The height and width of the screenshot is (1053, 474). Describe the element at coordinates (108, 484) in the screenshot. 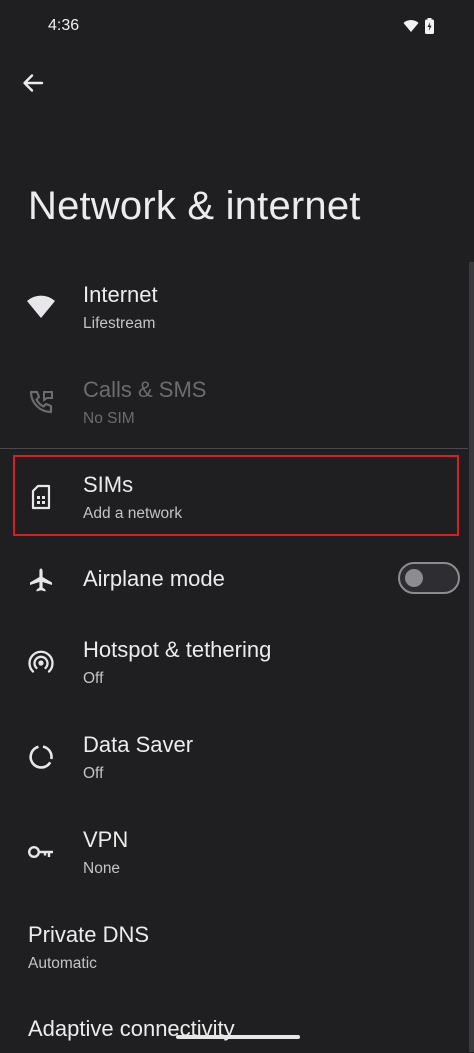

I see `sims-label: SIMs` at that location.